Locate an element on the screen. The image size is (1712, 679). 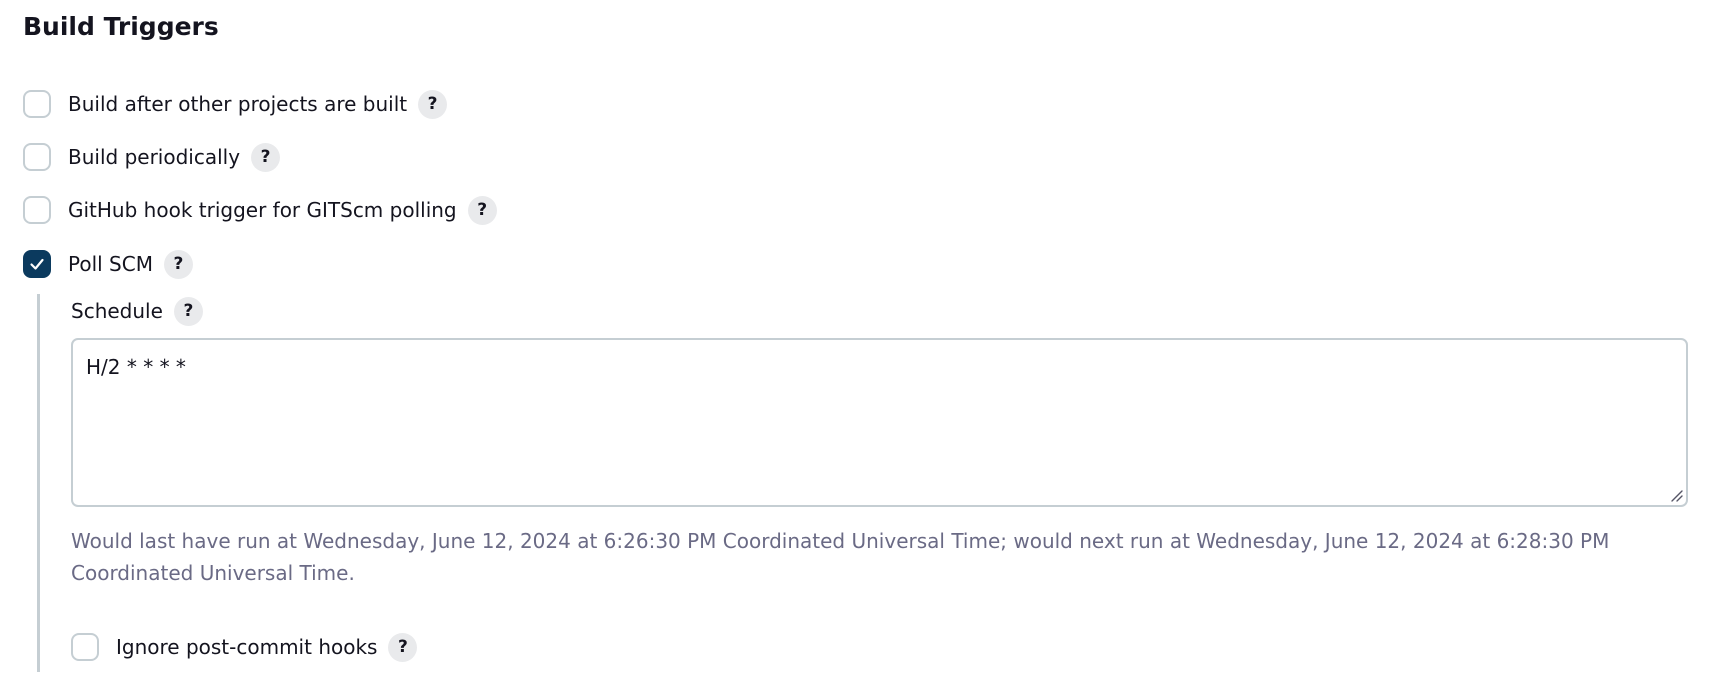
ignore-post-commit-hooks-option: Ignore post-commit hooks ? is located at coordinates (244, 647).